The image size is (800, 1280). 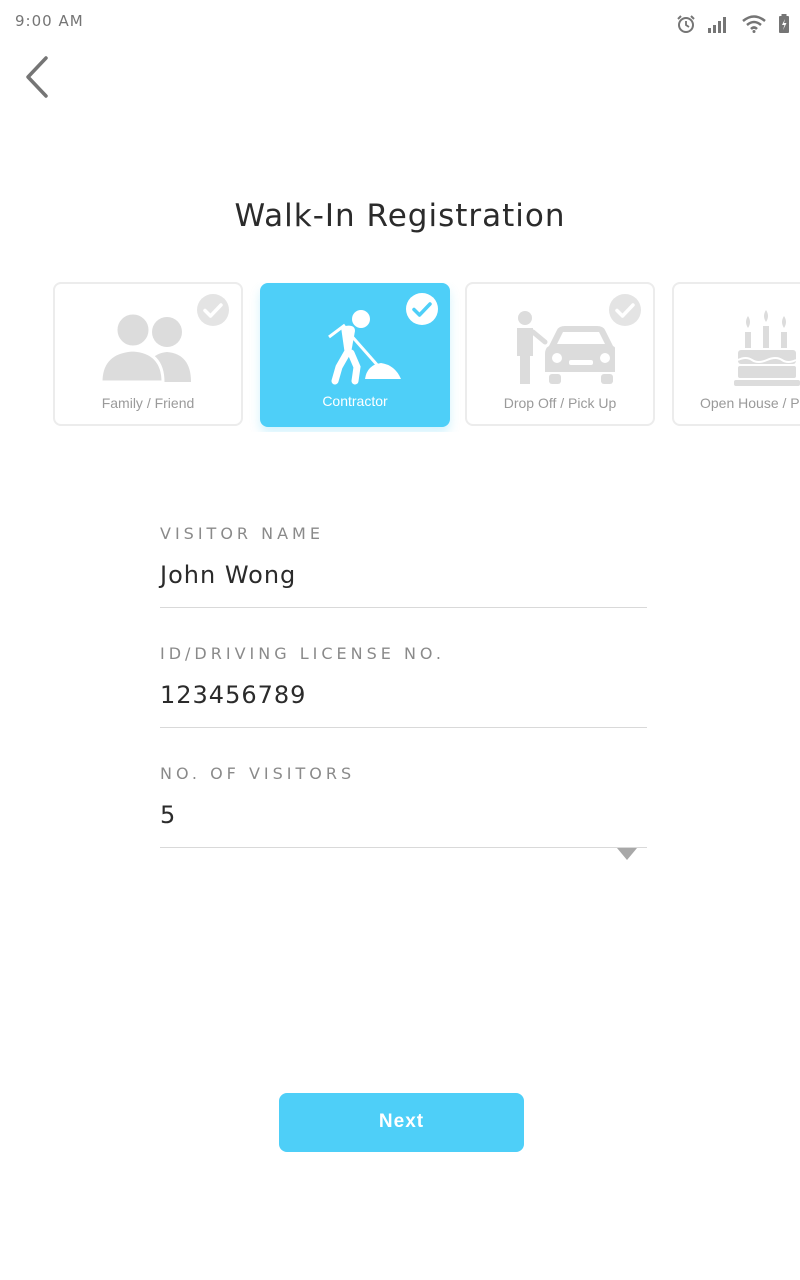 I want to click on alarm-icon, so click(x=686, y=24).